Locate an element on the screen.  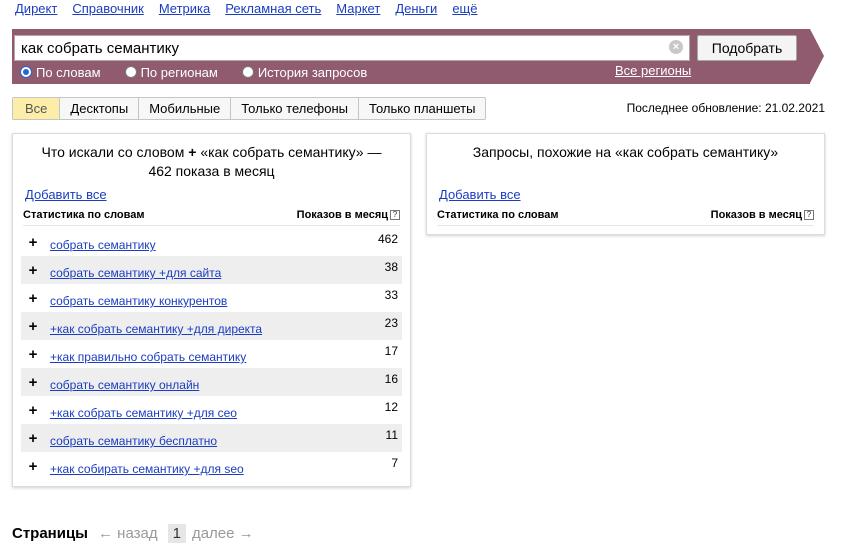
phrase-count: 33 is located at coordinates (391, 295).